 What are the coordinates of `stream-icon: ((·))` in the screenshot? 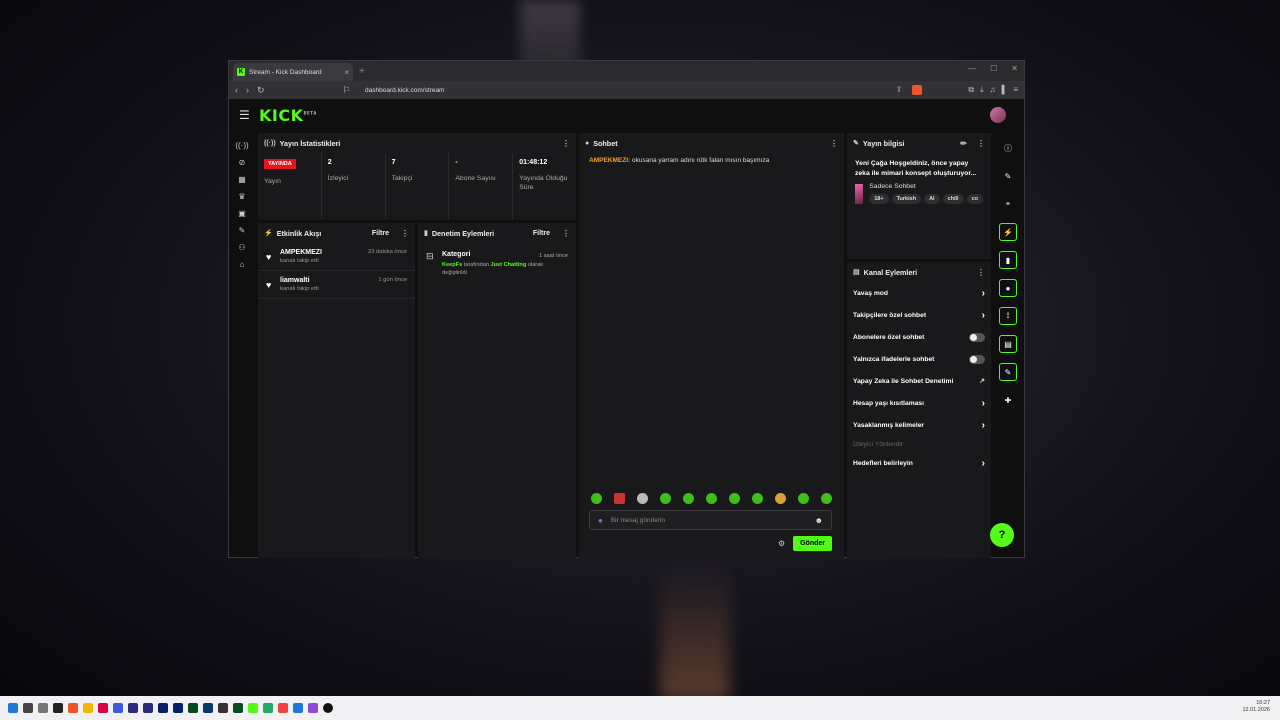 It's located at (241, 145).